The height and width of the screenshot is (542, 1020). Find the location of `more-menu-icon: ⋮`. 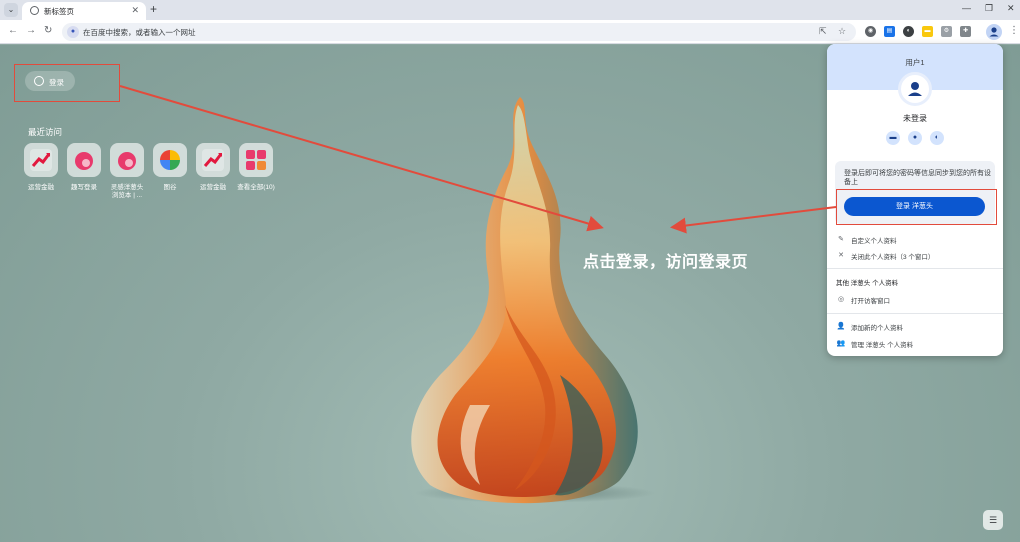

more-menu-icon: ⋮ is located at coordinates (1014, 30).